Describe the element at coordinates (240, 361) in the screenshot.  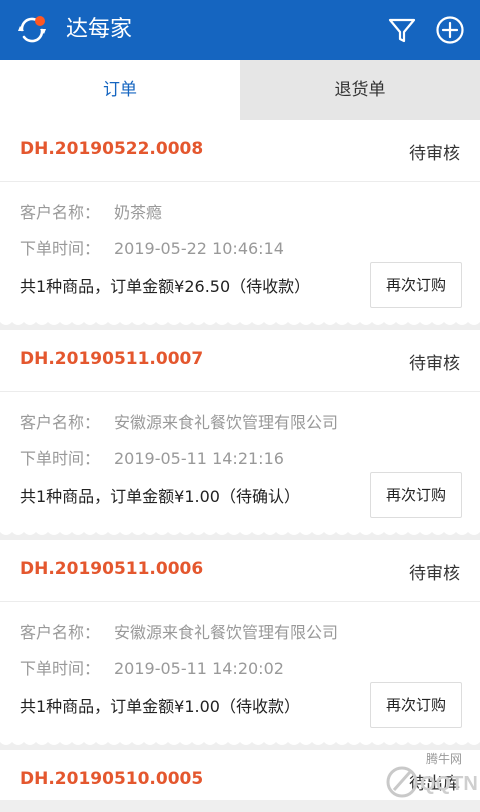
I see `order-card-header: DH.20190511.0007 待审核` at that location.